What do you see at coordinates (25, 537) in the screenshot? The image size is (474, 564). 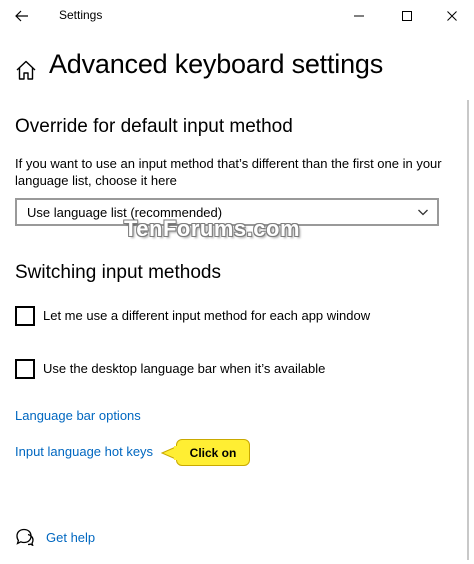 I see `get-help-icon` at bounding box center [25, 537].